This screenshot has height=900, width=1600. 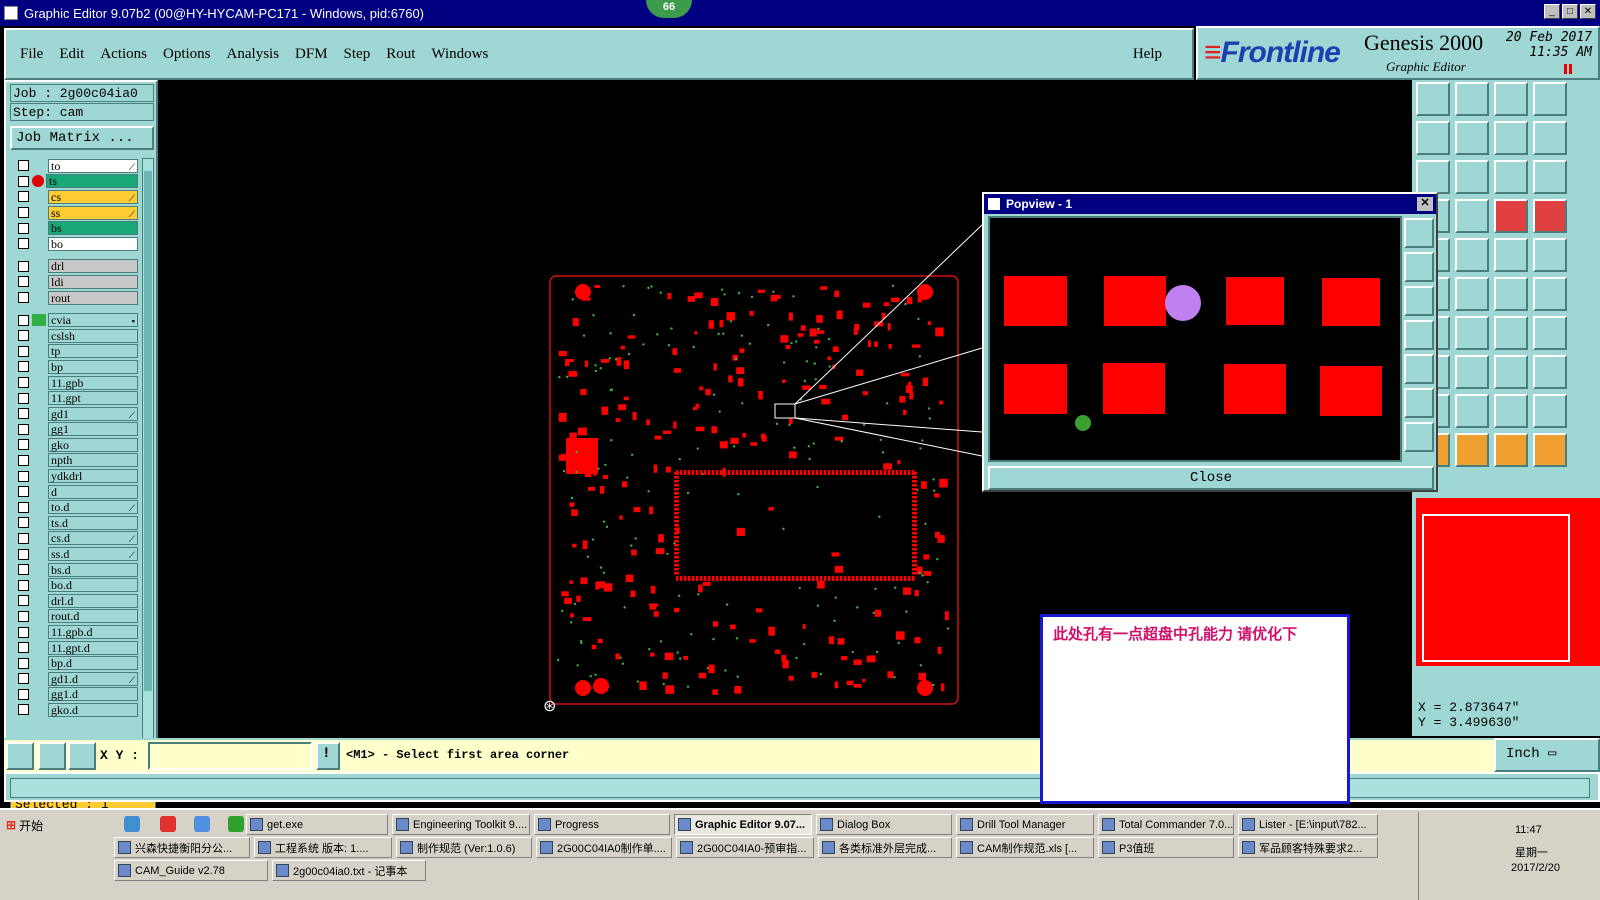 I want to click on layer-row-cslsh: cslsh, so click(x=74, y=336).